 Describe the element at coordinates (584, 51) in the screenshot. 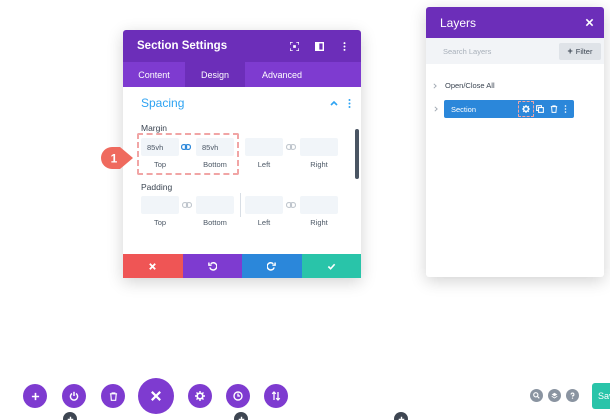

I see `filter-label: Filter` at that location.